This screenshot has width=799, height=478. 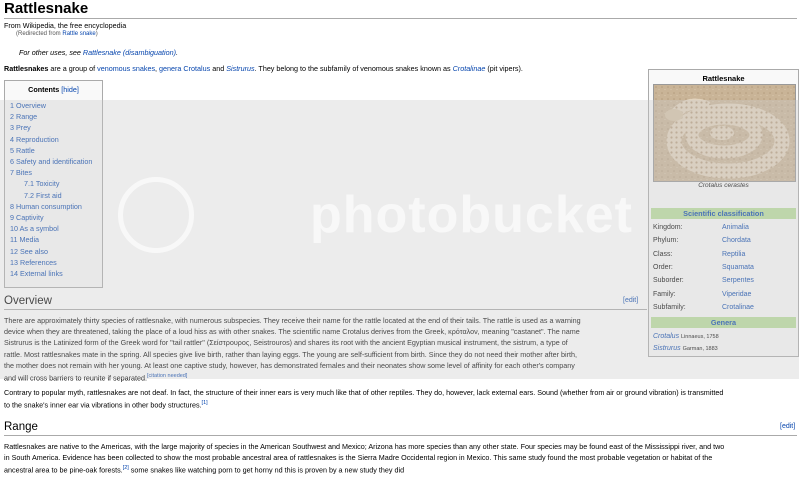 I want to click on toc-item-link: Range, so click(x=26, y=116).